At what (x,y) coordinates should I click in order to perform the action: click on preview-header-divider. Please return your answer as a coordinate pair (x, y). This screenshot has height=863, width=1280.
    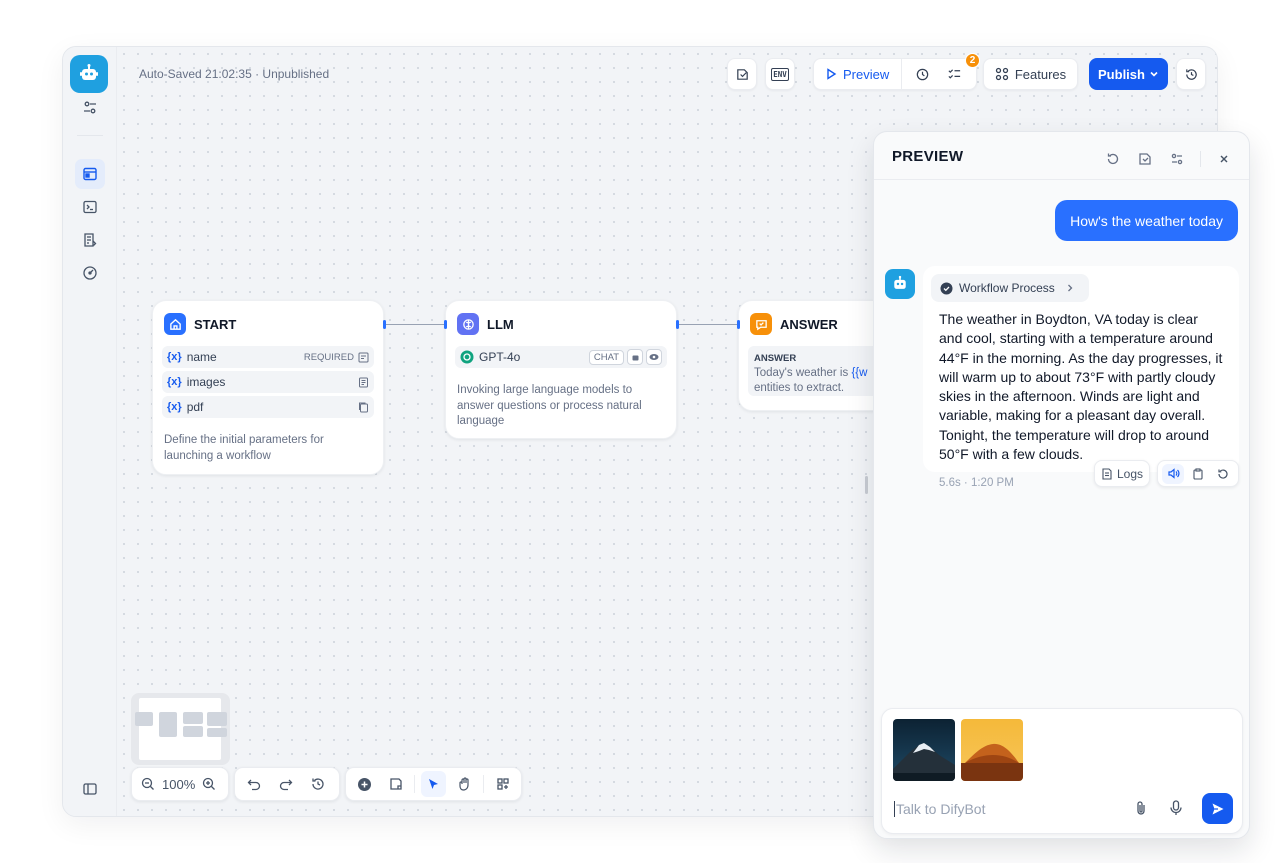
    Looking at the image, I should click on (1061, 179).